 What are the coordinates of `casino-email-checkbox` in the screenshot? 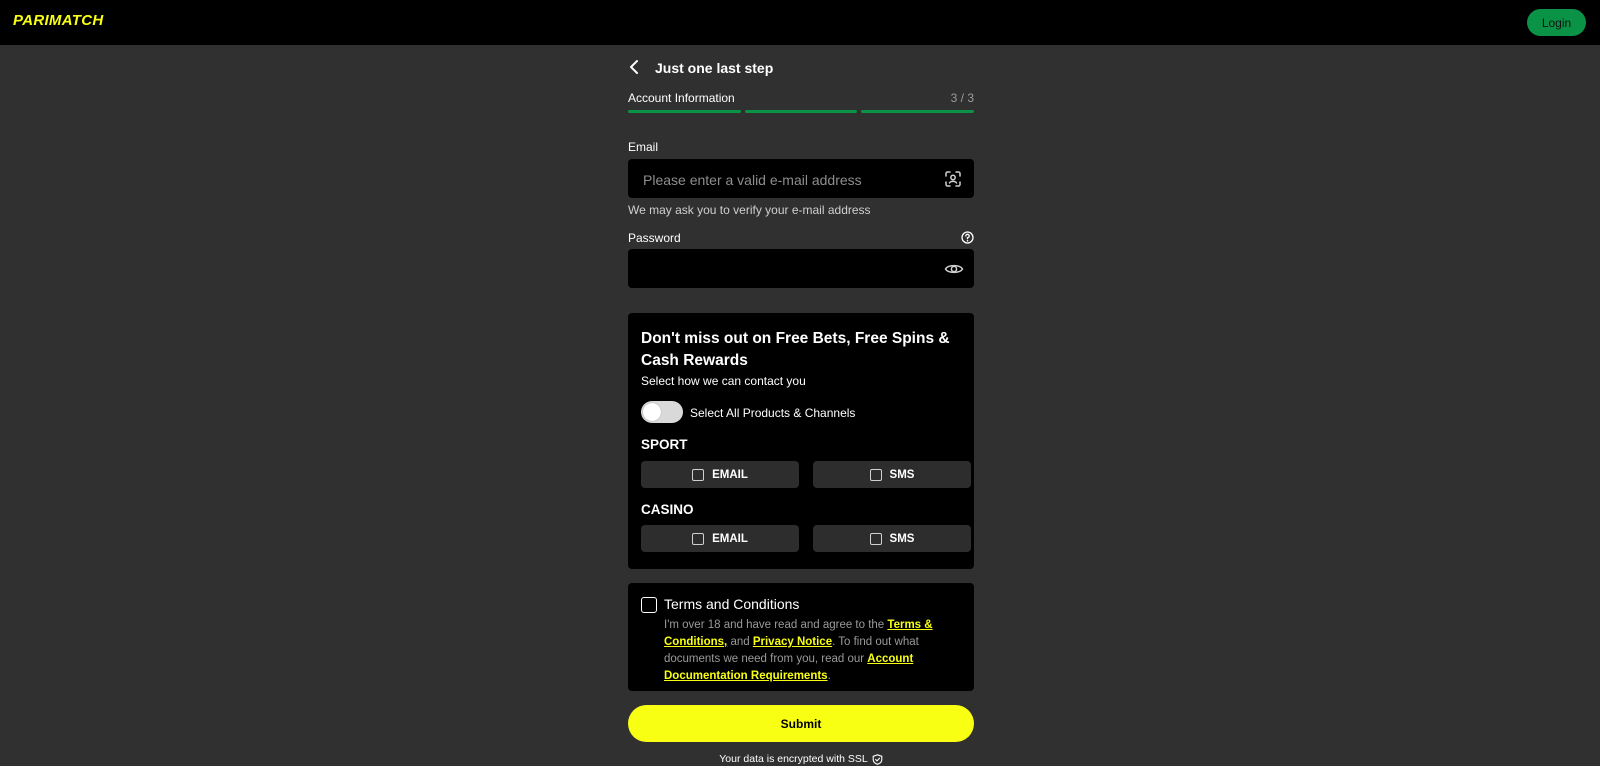 It's located at (698, 538).